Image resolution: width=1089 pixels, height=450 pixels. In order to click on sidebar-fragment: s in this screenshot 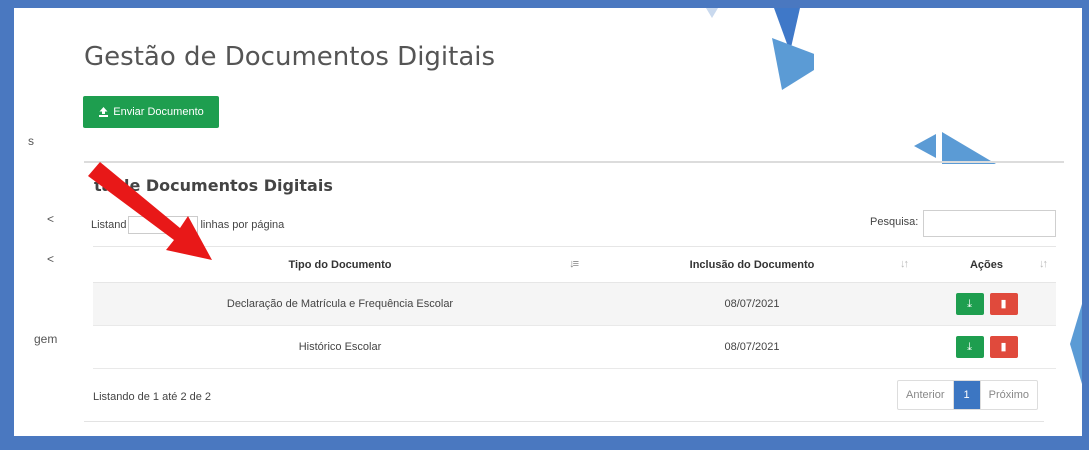, I will do `click(31, 141)`.